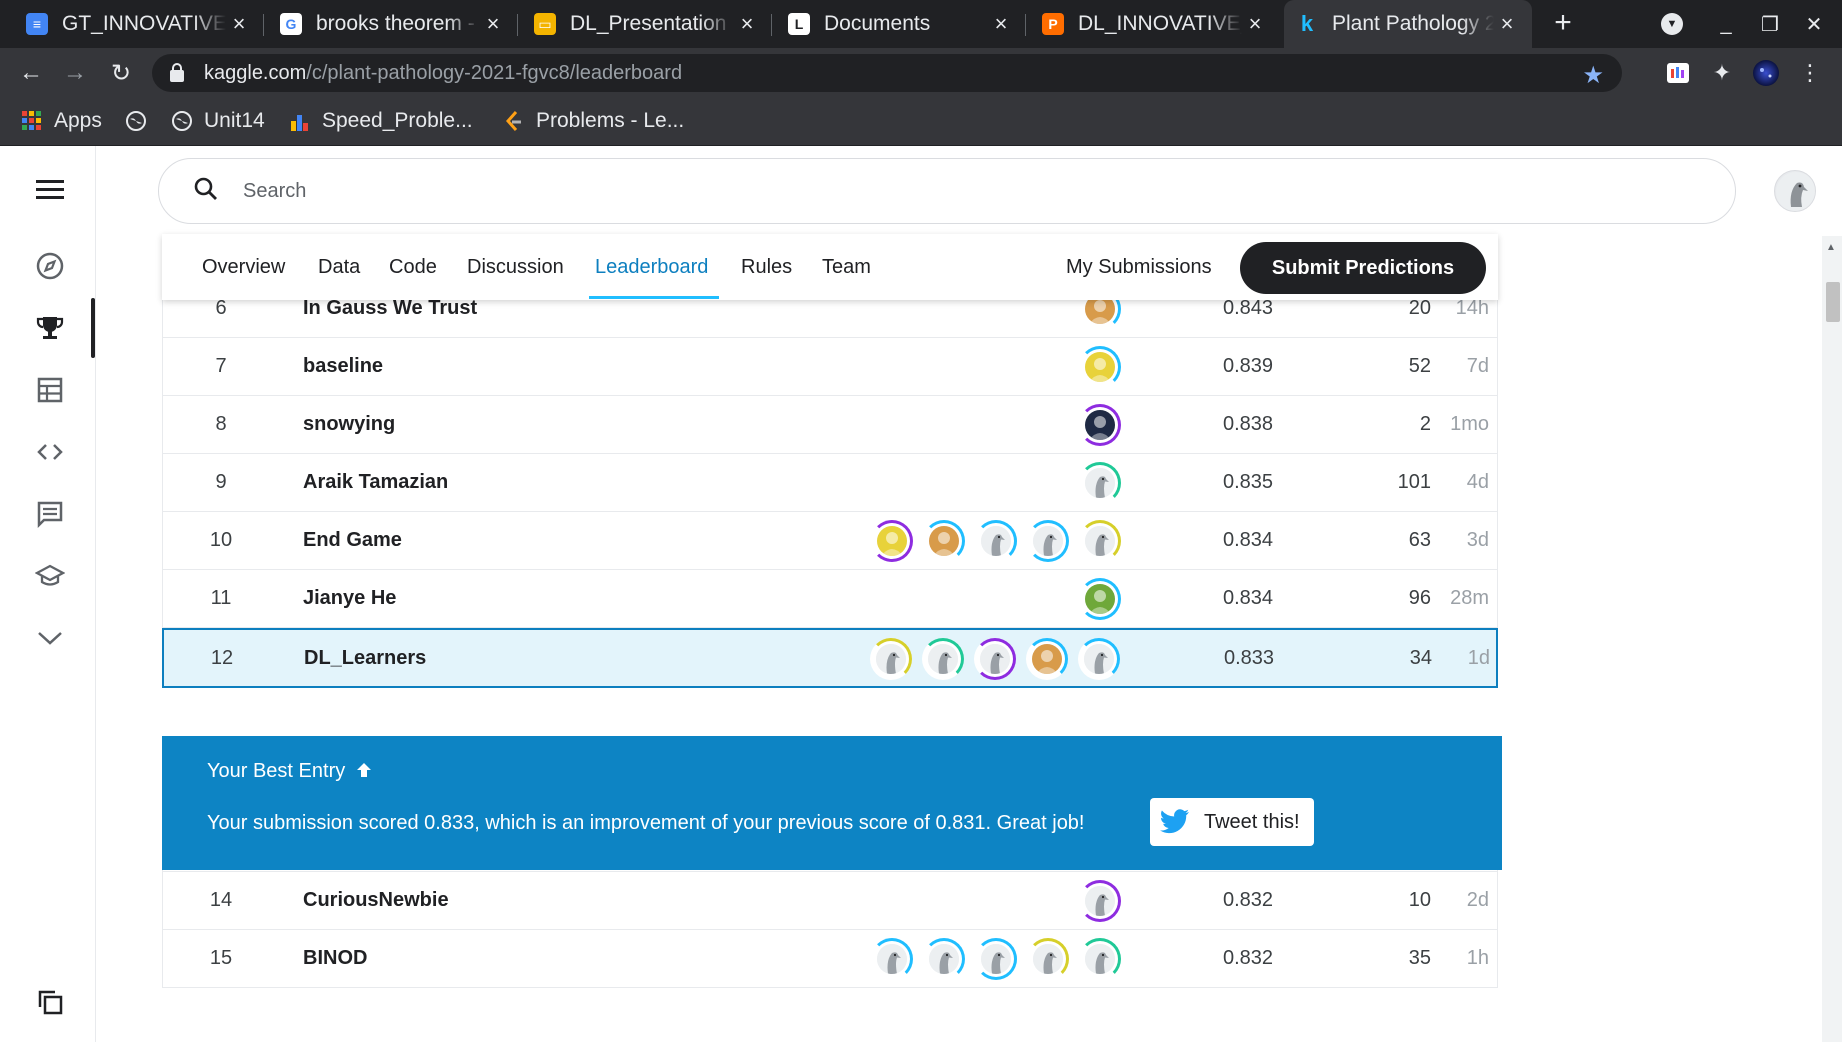 The height and width of the screenshot is (1042, 1842). Describe the element at coordinates (349, 424) in the screenshot. I see `team-name-link: snowying` at that location.